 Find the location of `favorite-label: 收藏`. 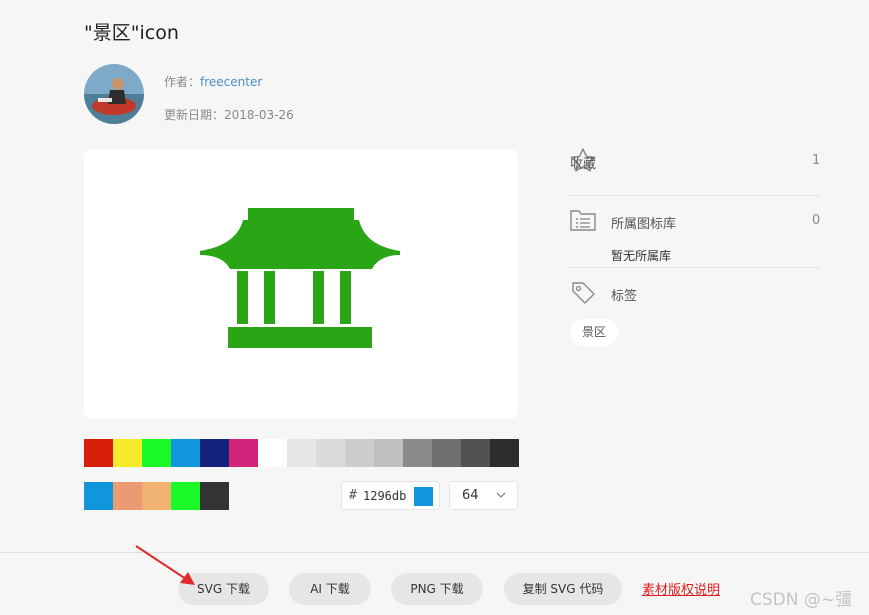

favorite-label: 收藏 is located at coordinates (583, 162).